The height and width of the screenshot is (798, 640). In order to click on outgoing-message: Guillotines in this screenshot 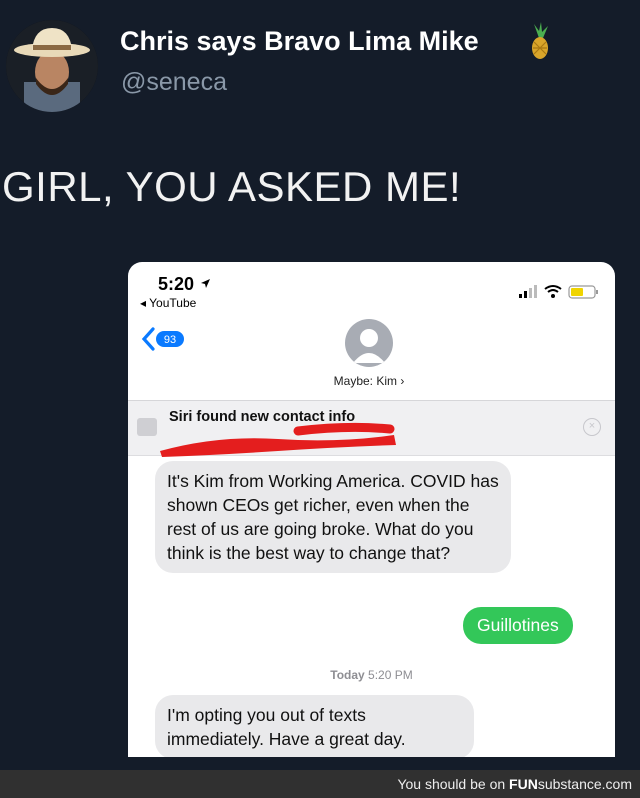, I will do `click(518, 625)`.